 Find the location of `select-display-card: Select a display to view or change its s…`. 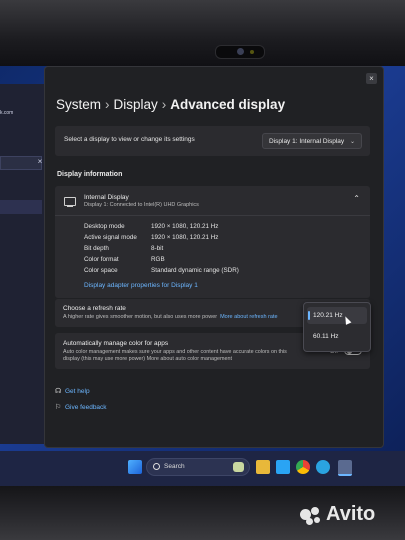

select-display-card: Select a display to view or change its s… is located at coordinates (212, 141).